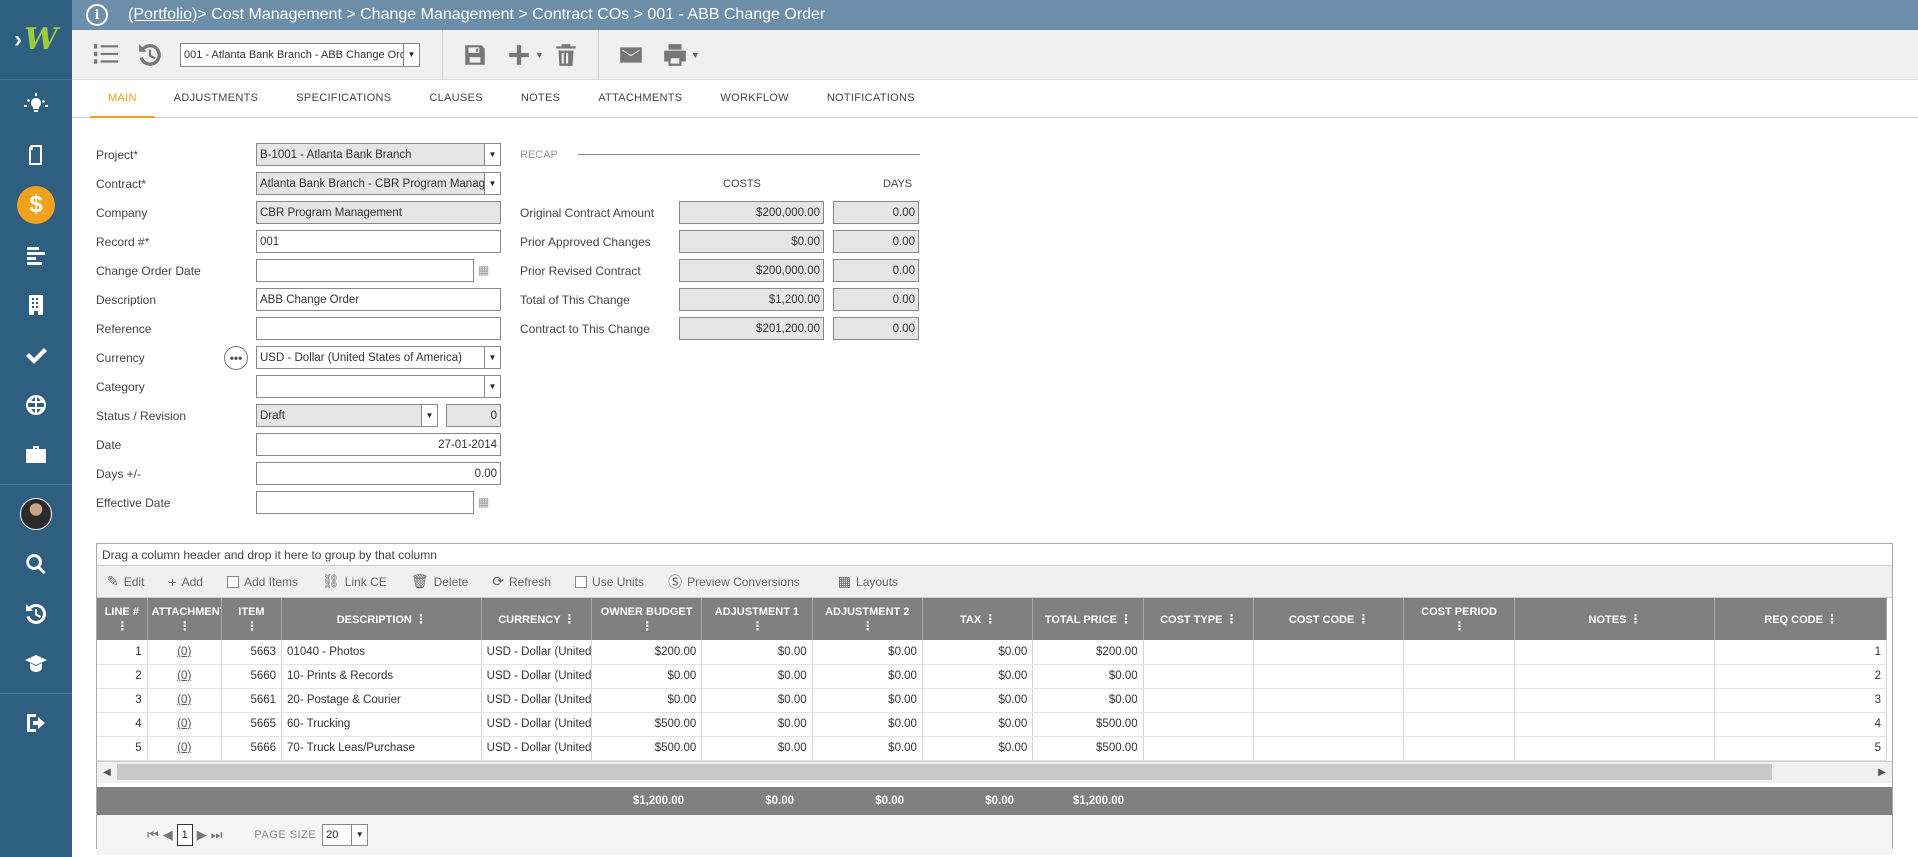 This screenshot has height=857, width=1918. What do you see at coordinates (122, 99) in the screenshot?
I see `tab-main: MAIN` at bounding box center [122, 99].